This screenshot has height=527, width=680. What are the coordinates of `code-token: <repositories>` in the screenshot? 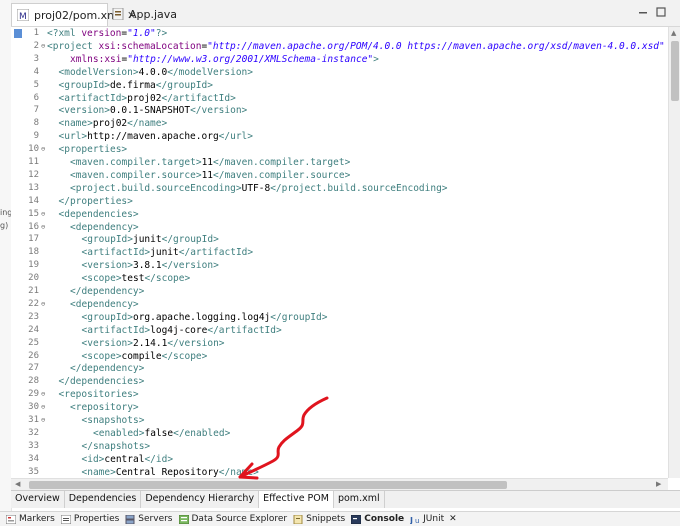 It's located at (98, 395).